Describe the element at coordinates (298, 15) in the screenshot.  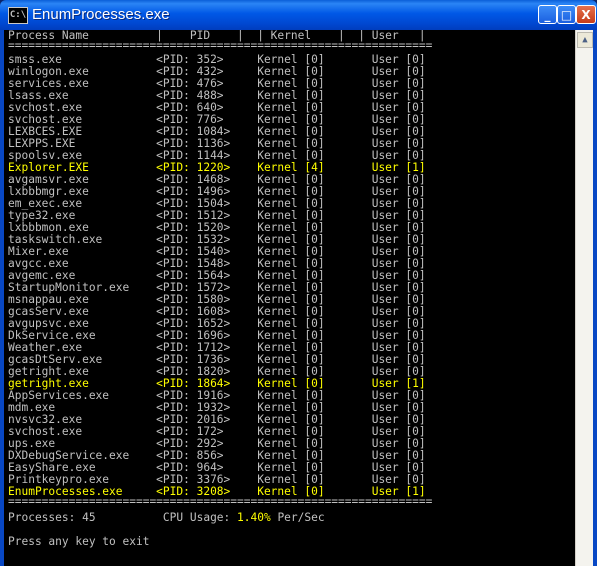
I see `title-bar: C:\ EnumProcesses.exe _ □ X` at that location.